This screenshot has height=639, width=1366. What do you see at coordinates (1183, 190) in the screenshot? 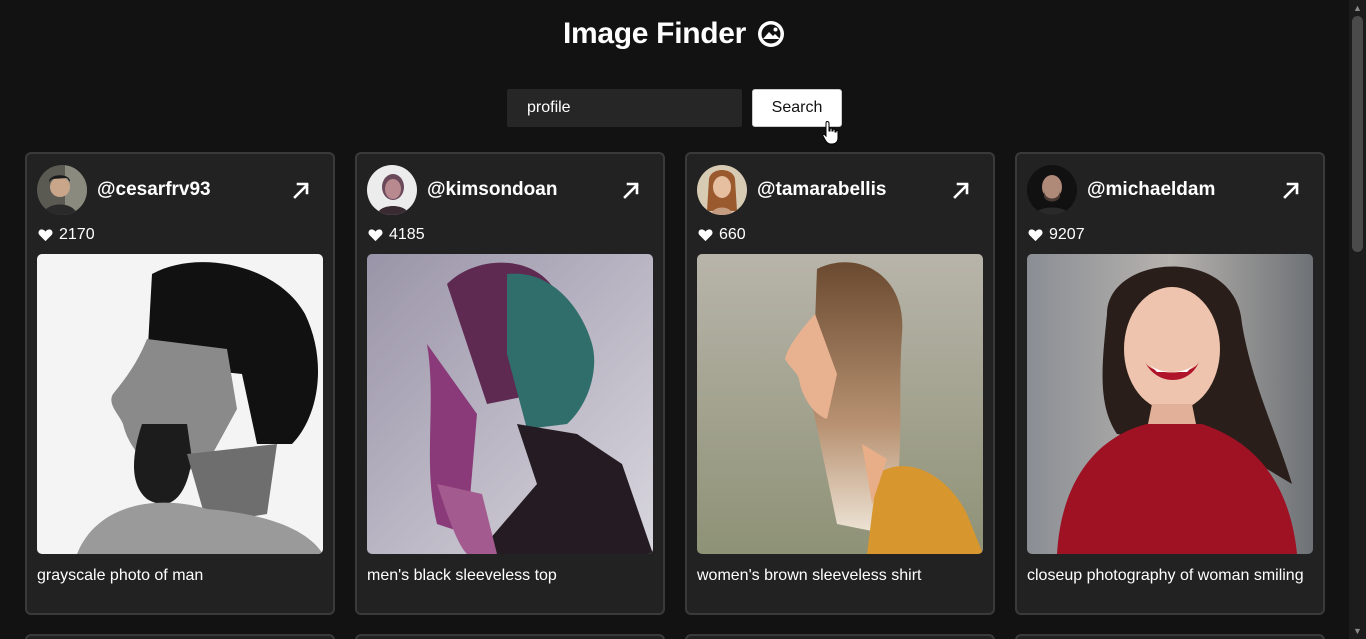
I see `username-link: @michaeldam` at bounding box center [1183, 190].